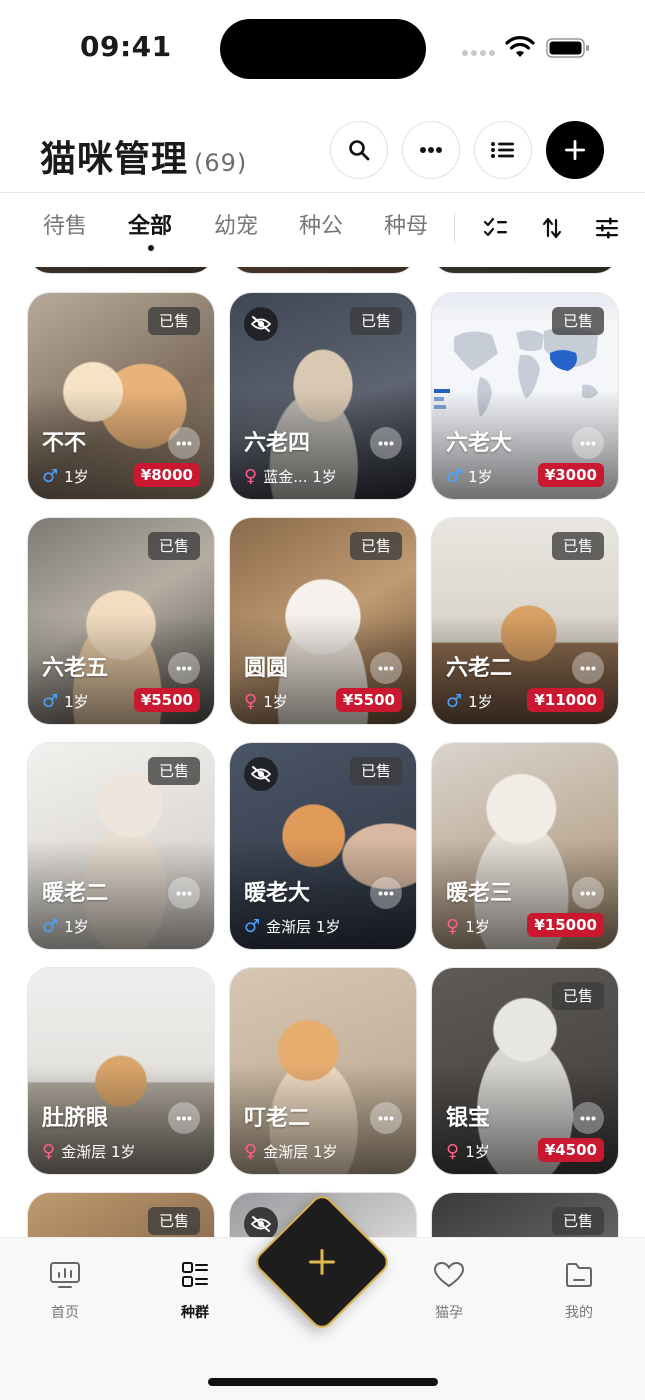  I want to click on filter-tabs: 待售 全部 幼宠 种公 种母, so click(322, 230).